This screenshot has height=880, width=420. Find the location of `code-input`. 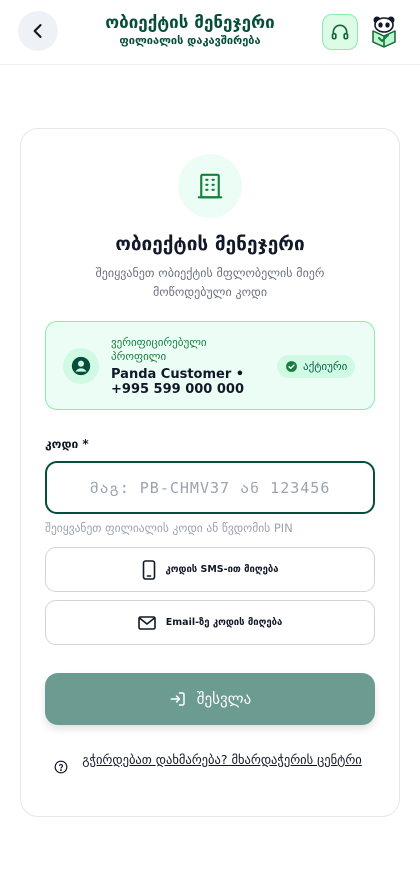

code-input is located at coordinates (210, 487).